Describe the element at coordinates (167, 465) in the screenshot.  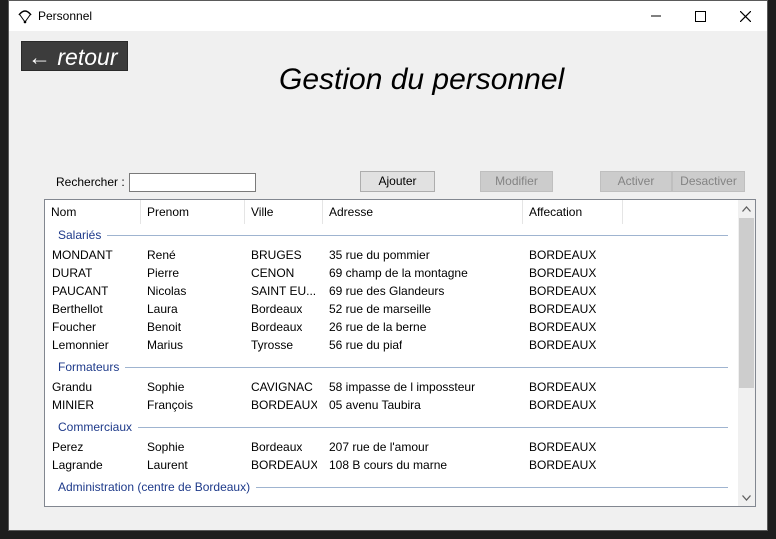
I see `cell-prenom: Laurent` at that location.